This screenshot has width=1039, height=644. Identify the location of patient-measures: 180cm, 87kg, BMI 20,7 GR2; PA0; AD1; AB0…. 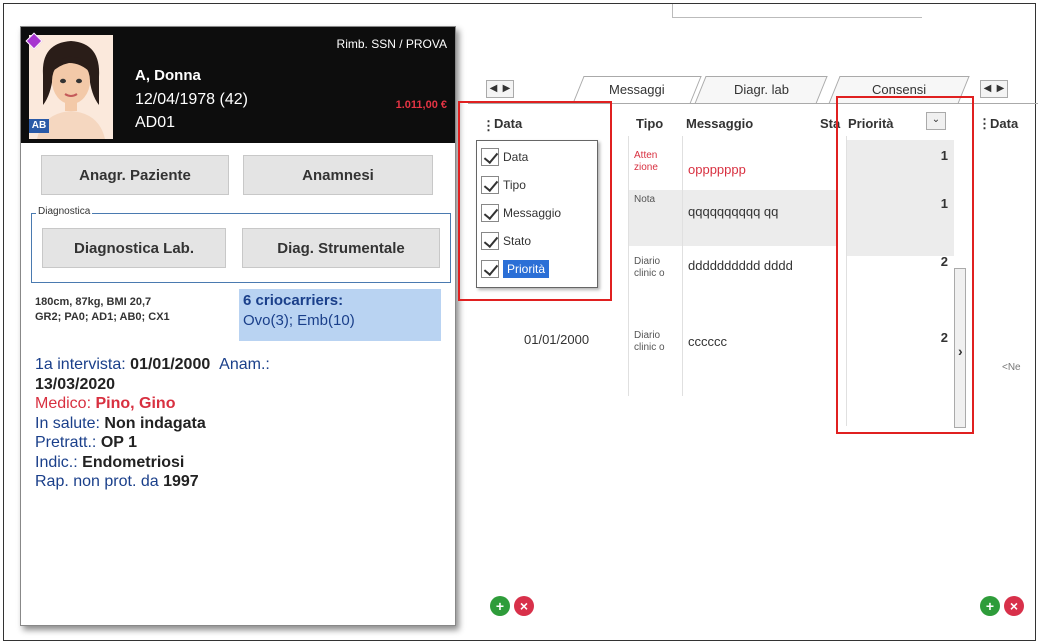
(102, 310).